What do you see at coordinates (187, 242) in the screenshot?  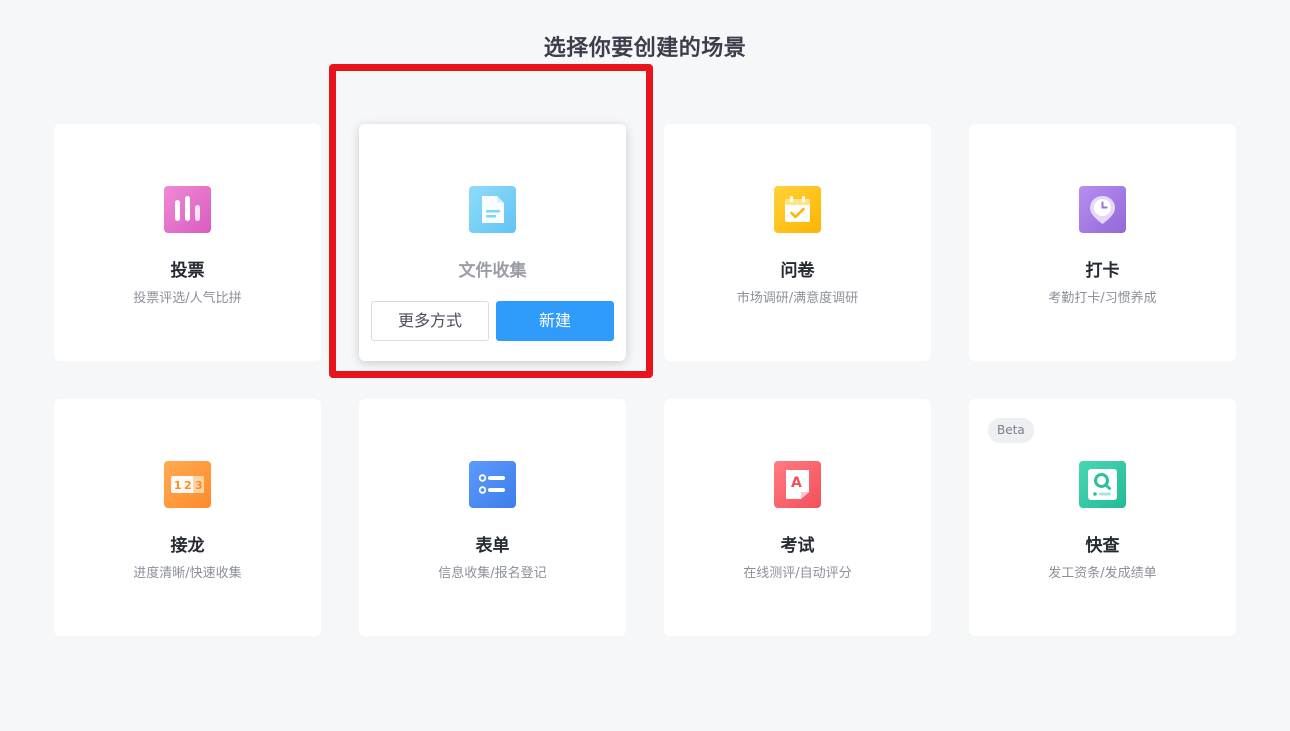 I see `card-vote: 投票 投票评选/人气比拼` at bounding box center [187, 242].